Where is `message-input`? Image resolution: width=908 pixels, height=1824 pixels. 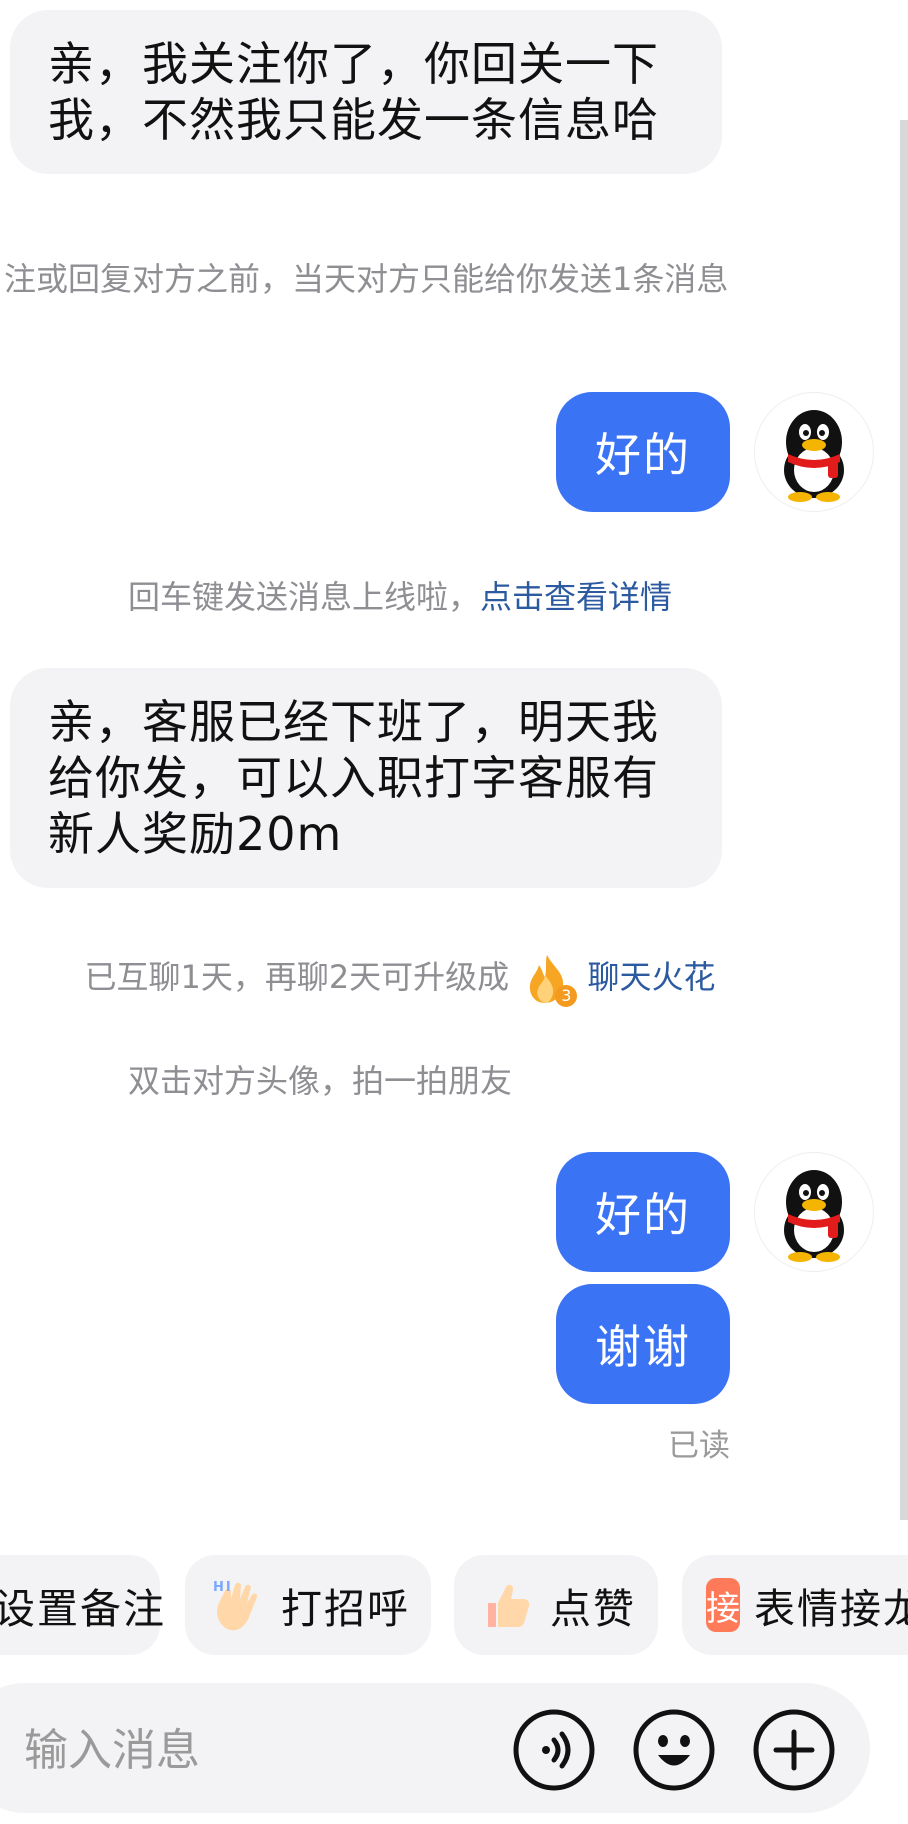
message-input is located at coordinates (249, 1751).